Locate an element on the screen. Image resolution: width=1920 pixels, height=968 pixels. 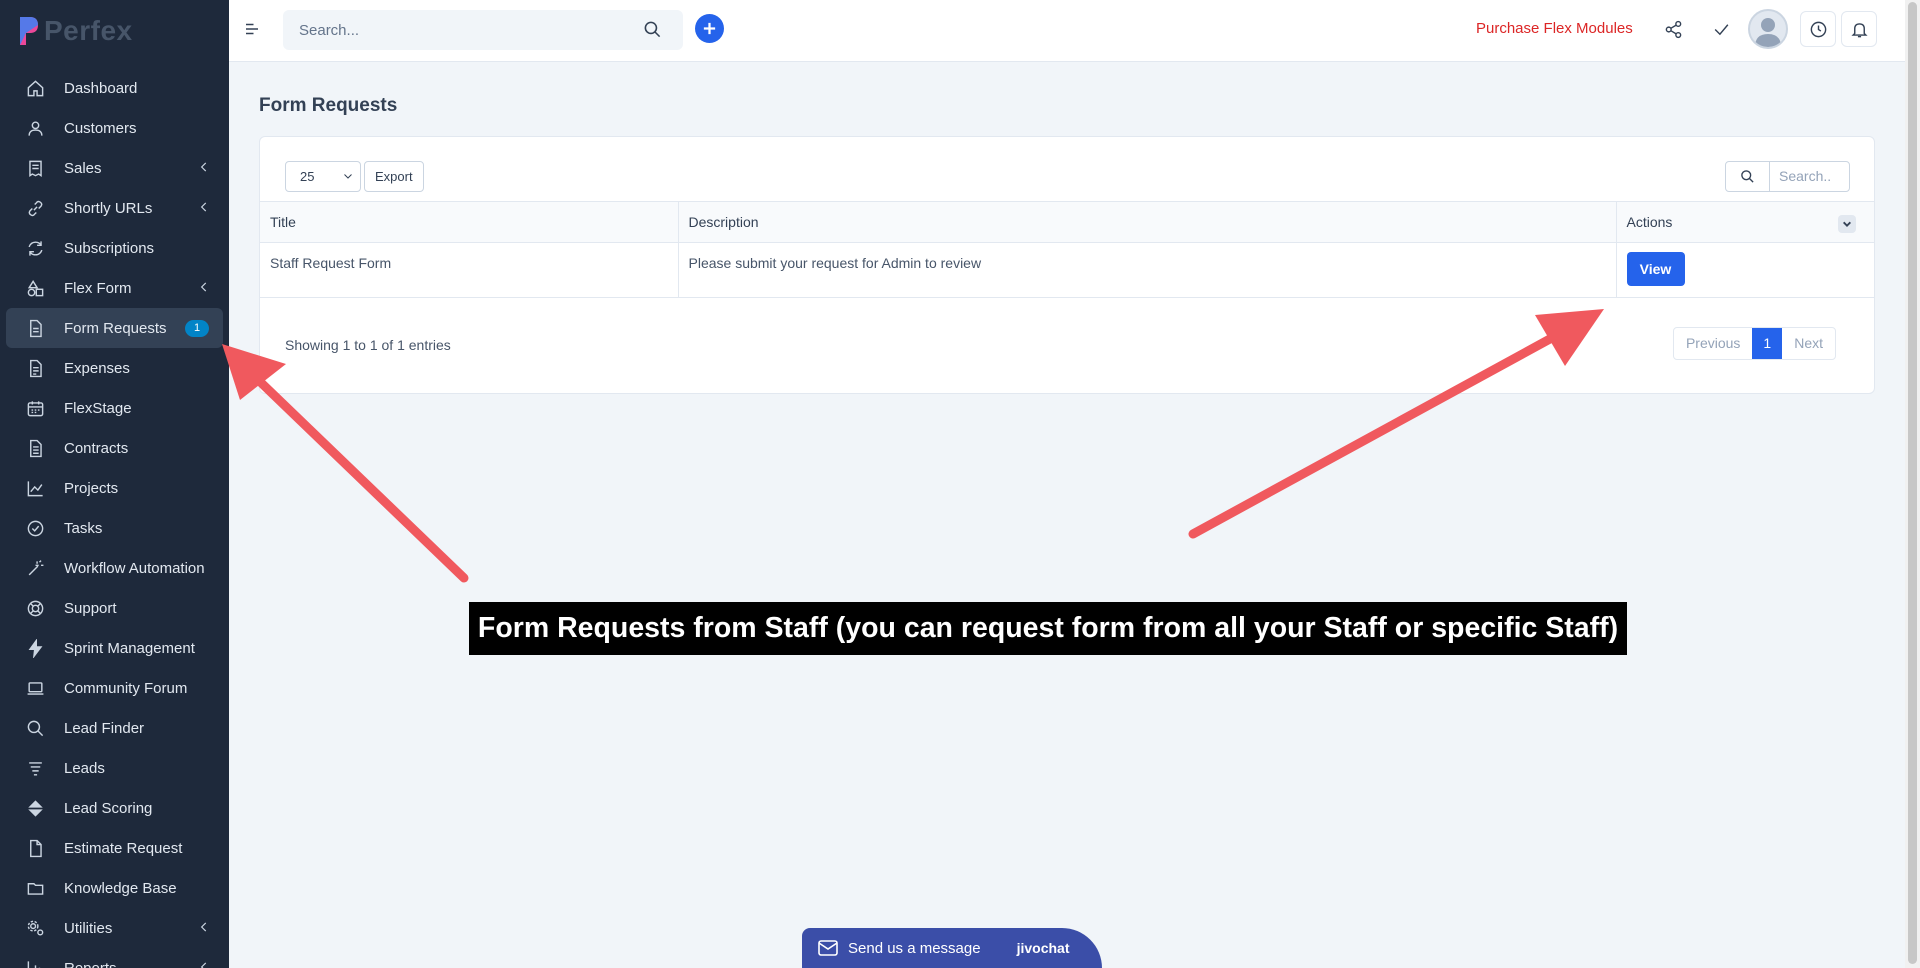
user-avatar-icon is located at coordinates (1768, 29).